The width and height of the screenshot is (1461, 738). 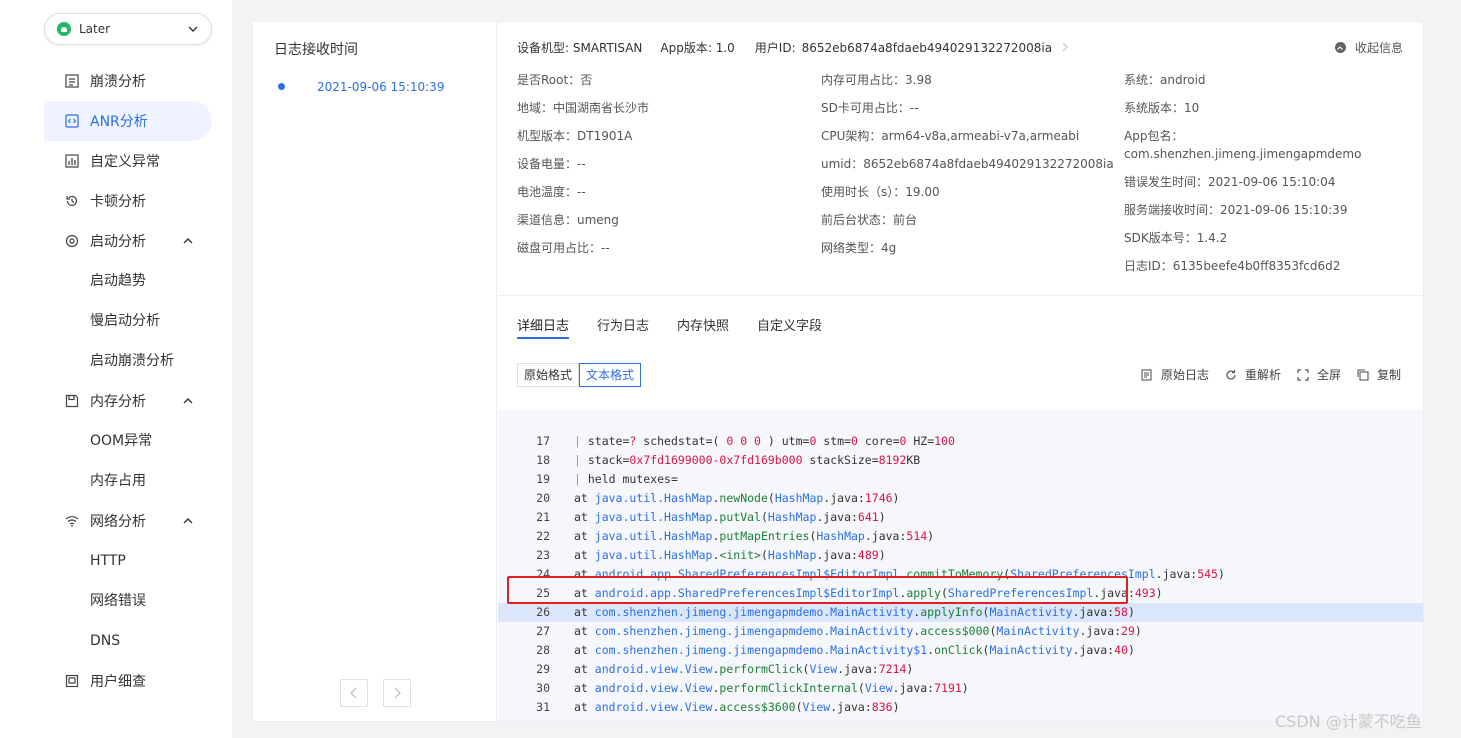 I want to click on user-id: 8652eb6874a8fdaeb494029132272008ia, so click(x=927, y=48).